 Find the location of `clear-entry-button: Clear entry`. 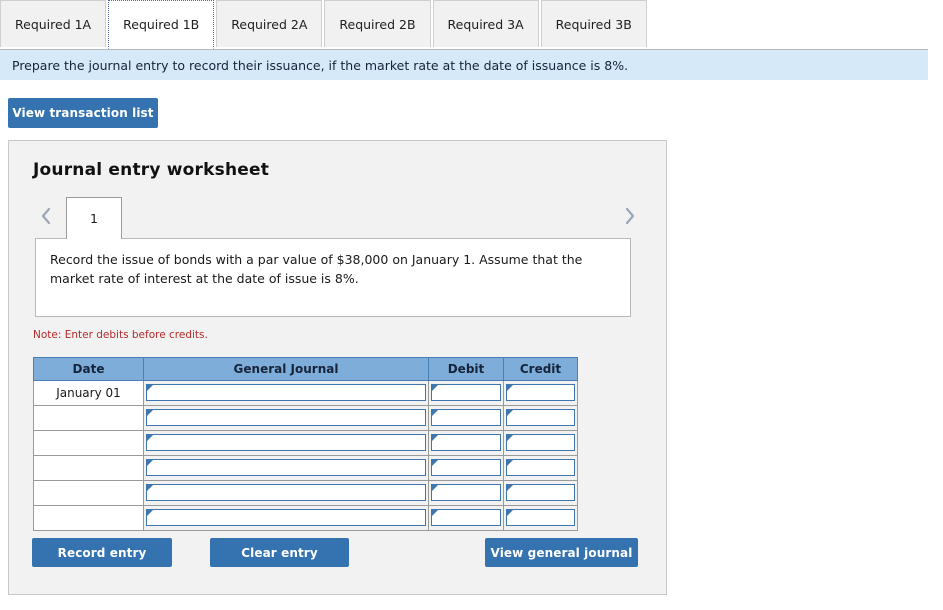

clear-entry-button: Clear entry is located at coordinates (279, 552).